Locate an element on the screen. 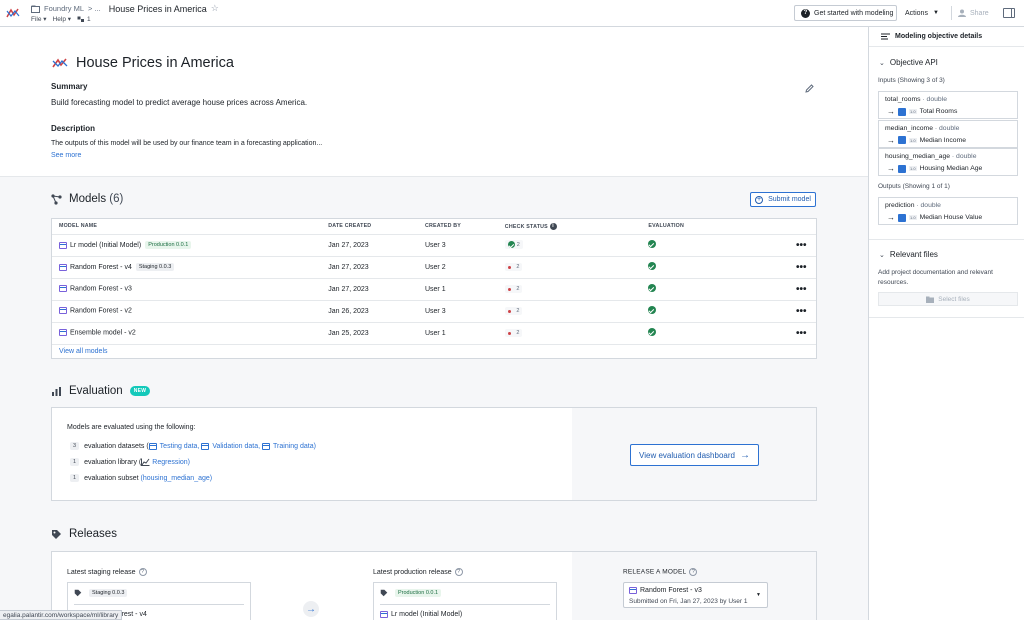 The image size is (1024, 620). relevant-files-toggle: ⌄ Relevant files is located at coordinates (908, 254).